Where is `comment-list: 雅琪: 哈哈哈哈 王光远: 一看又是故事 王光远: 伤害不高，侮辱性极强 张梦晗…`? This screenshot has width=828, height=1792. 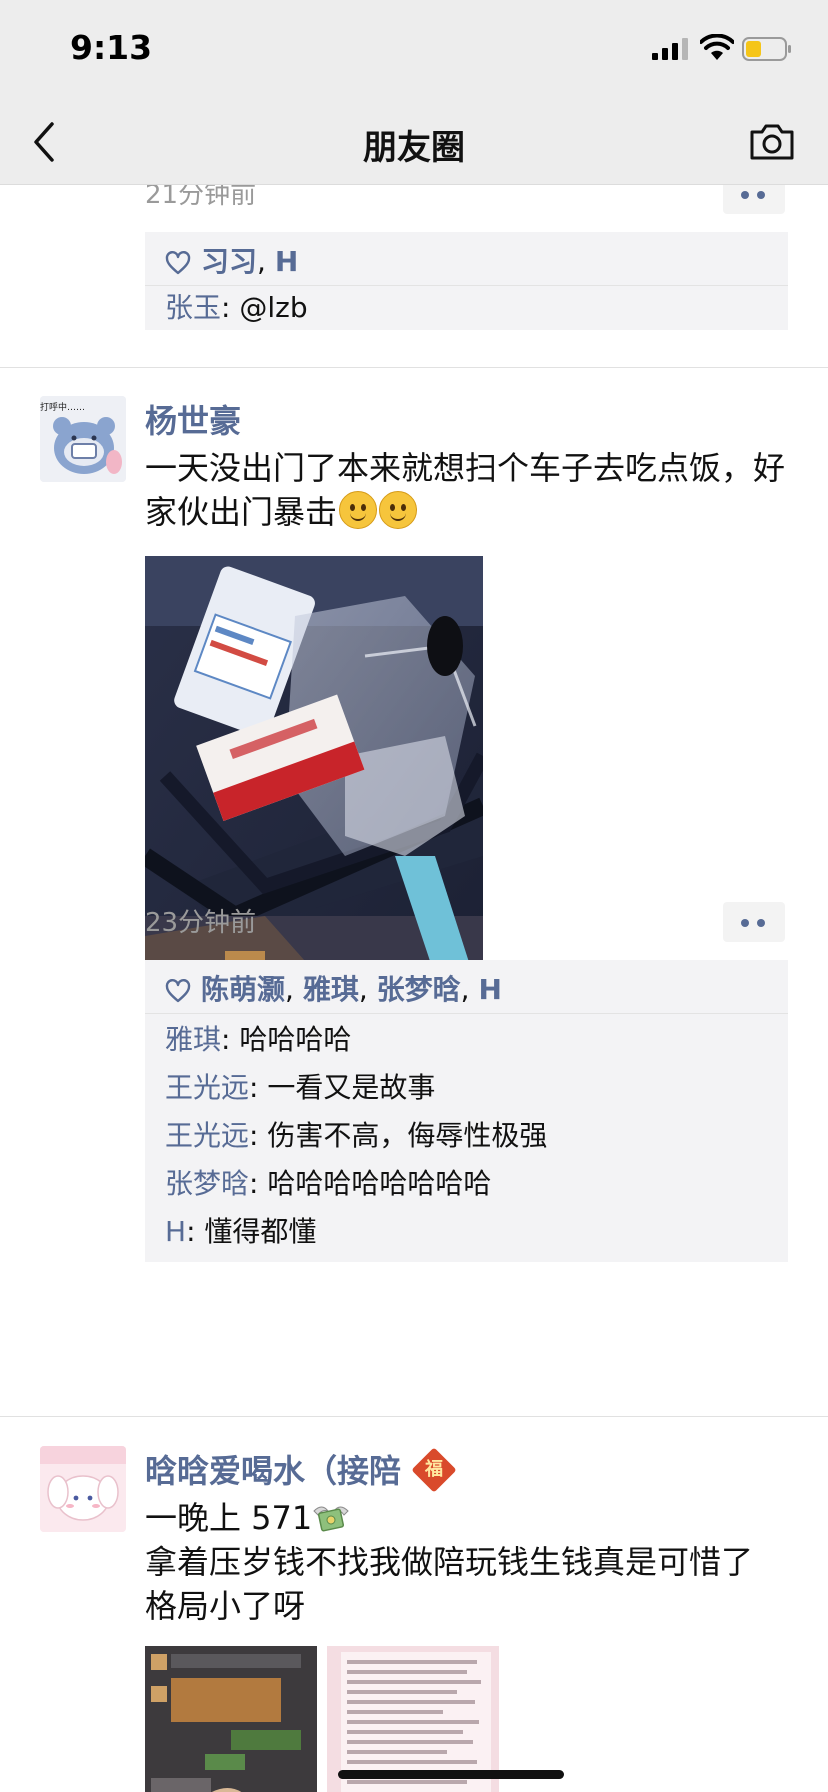 comment-list: 雅琪: 哈哈哈哈 王光远: 一看又是故事 王光远: 伤害不高，侮辱性极强 张梦晗… is located at coordinates (466, 1138).